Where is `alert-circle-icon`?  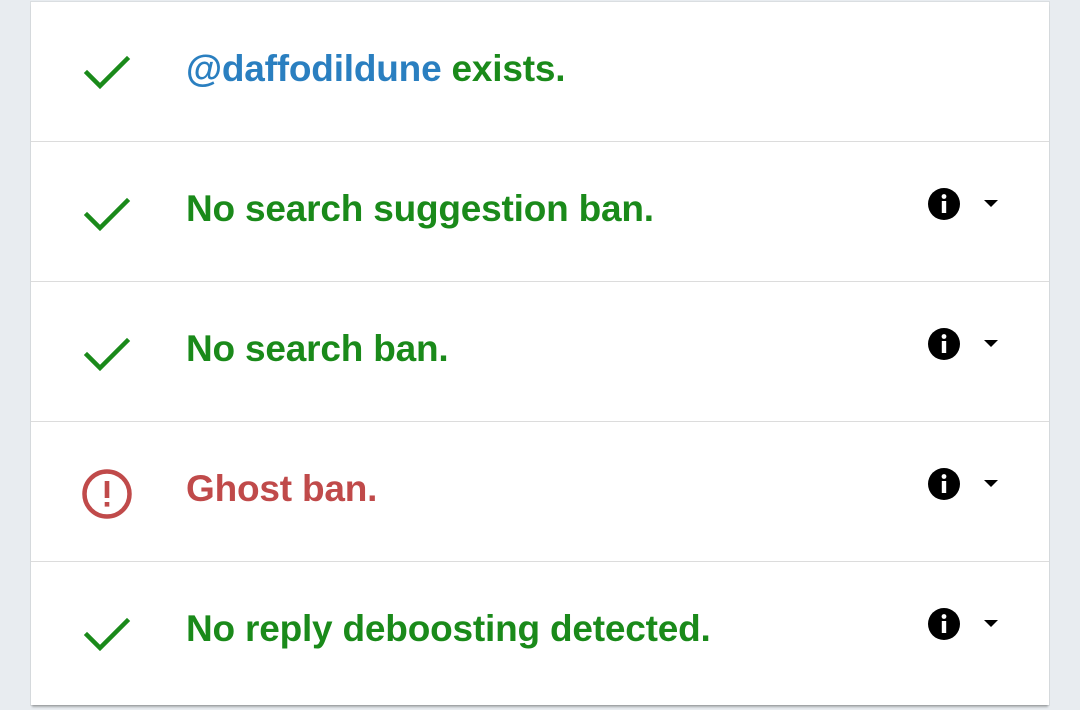 alert-circle-icon is located at coordinates (107, 494).